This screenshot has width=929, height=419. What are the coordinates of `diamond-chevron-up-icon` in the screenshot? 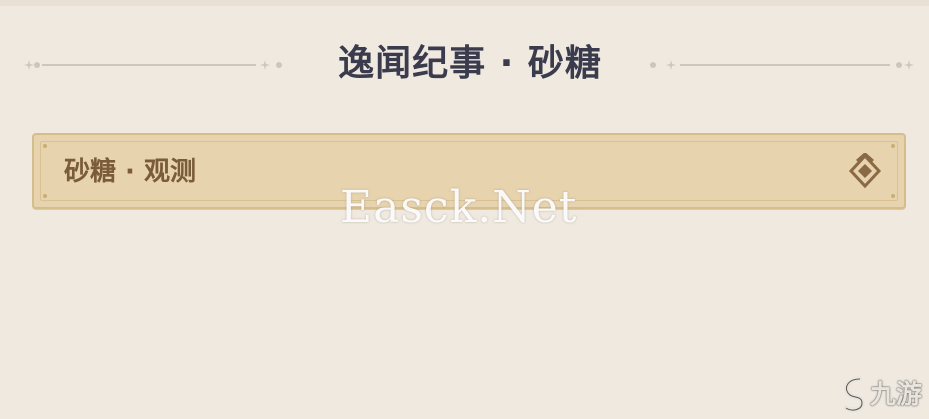 It's located at (865, 170).